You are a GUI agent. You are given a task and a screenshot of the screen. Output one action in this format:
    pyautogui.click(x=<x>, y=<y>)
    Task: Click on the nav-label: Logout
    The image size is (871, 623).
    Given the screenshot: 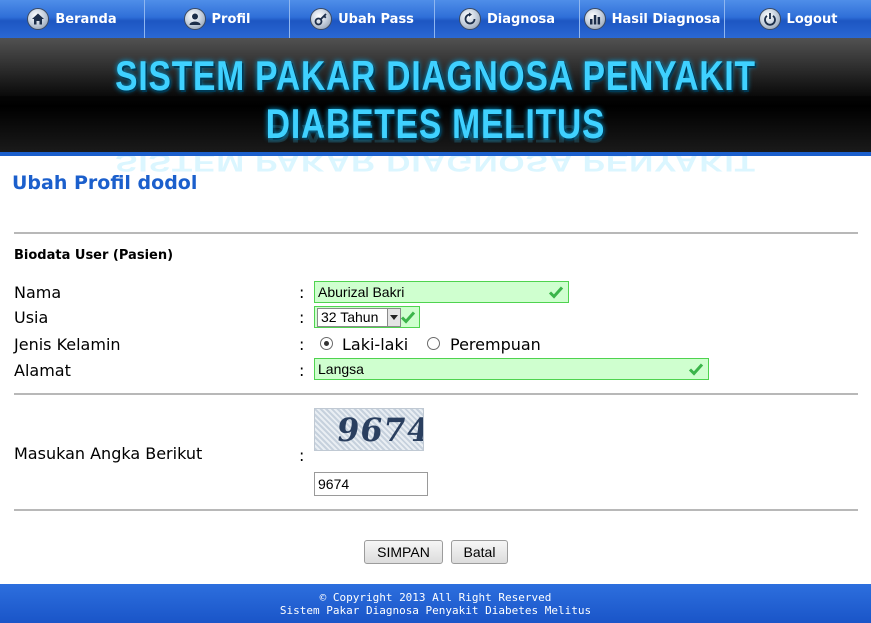 What is the action you would take?
    pyautogui.click(x=812, y=19)
    